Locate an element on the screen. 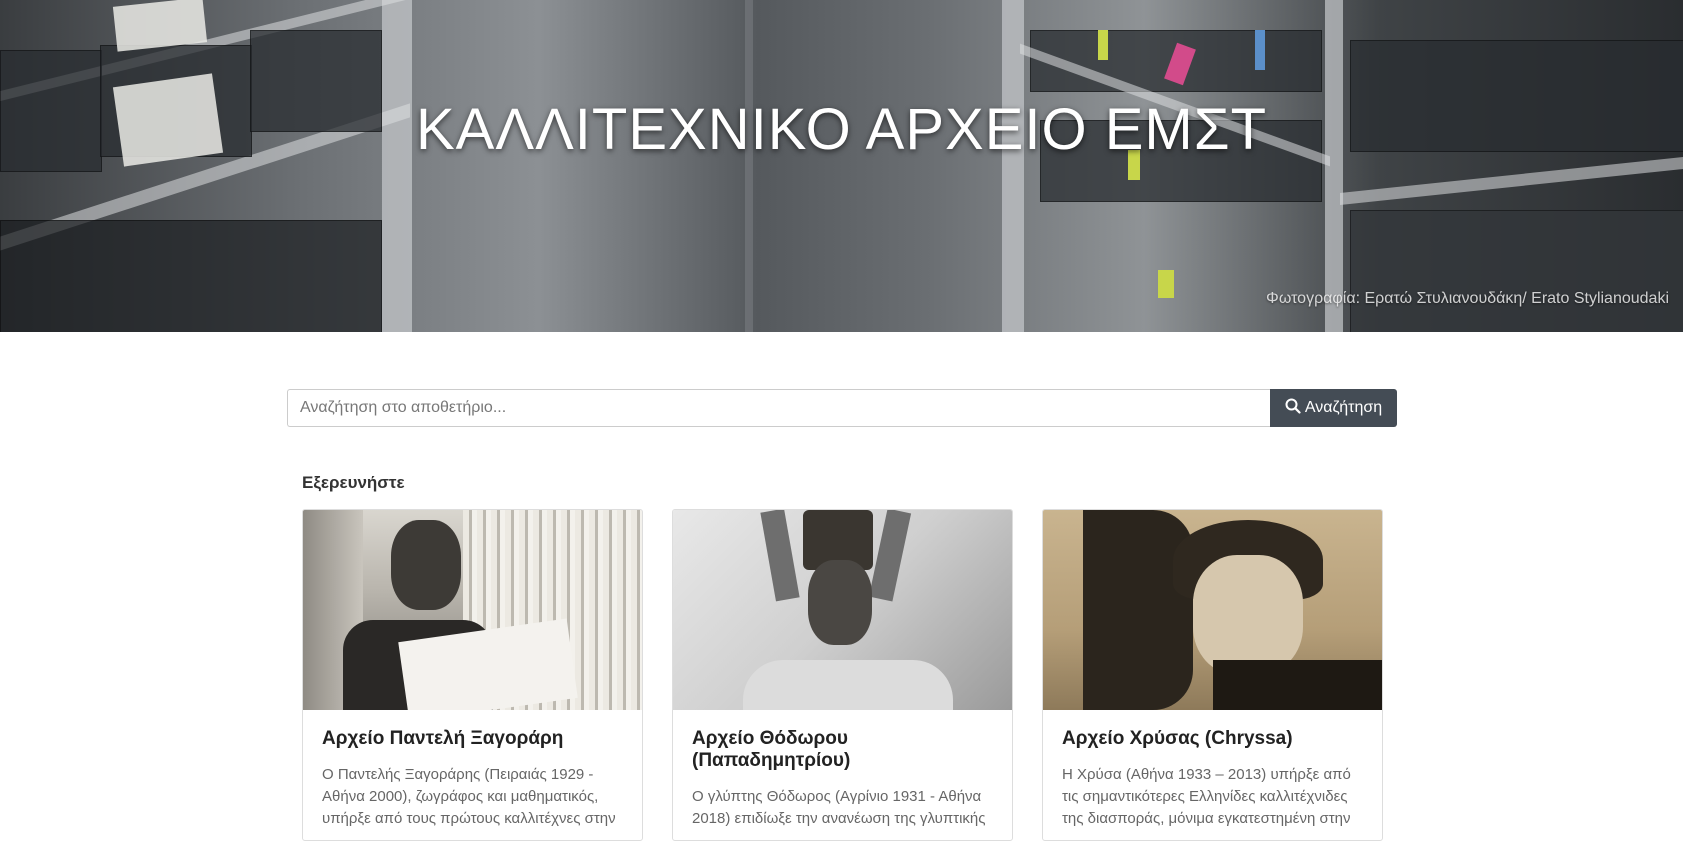  search-input is located at coordinates (778, 408).